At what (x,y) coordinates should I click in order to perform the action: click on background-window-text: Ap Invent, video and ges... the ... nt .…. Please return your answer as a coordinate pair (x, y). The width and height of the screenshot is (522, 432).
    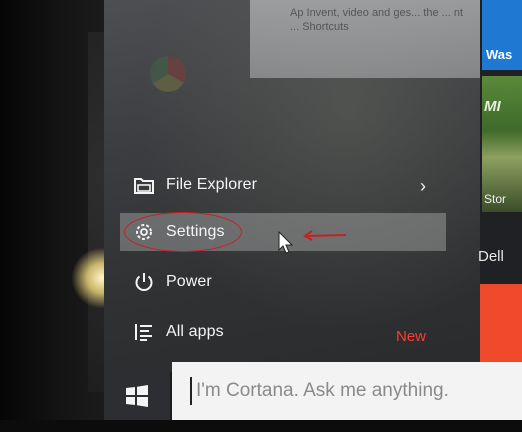
    Looking at the image, I should click on (377, 20).